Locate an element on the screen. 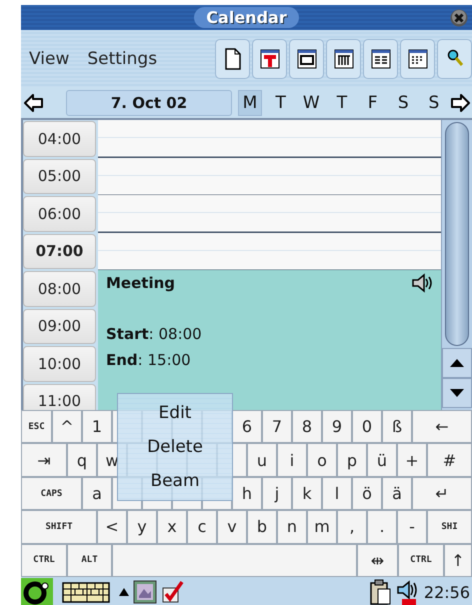 The height and width of the screenshot is (605, 472). key: b is located at coordinates (262, 527).